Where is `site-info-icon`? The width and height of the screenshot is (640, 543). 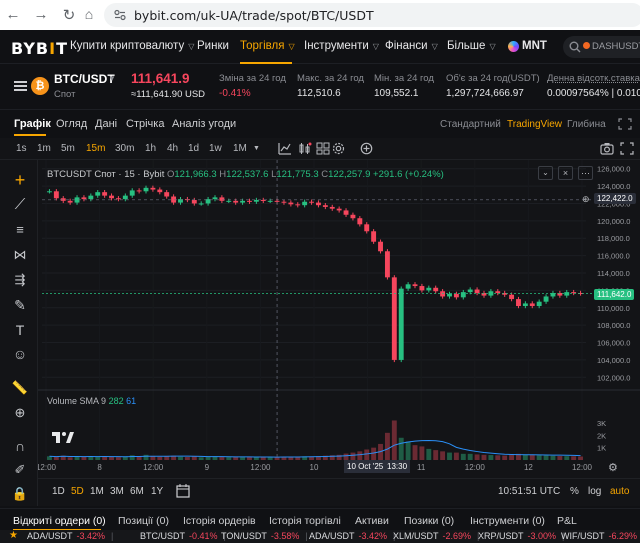
site-info-icon is located at coordinates (120, 15).